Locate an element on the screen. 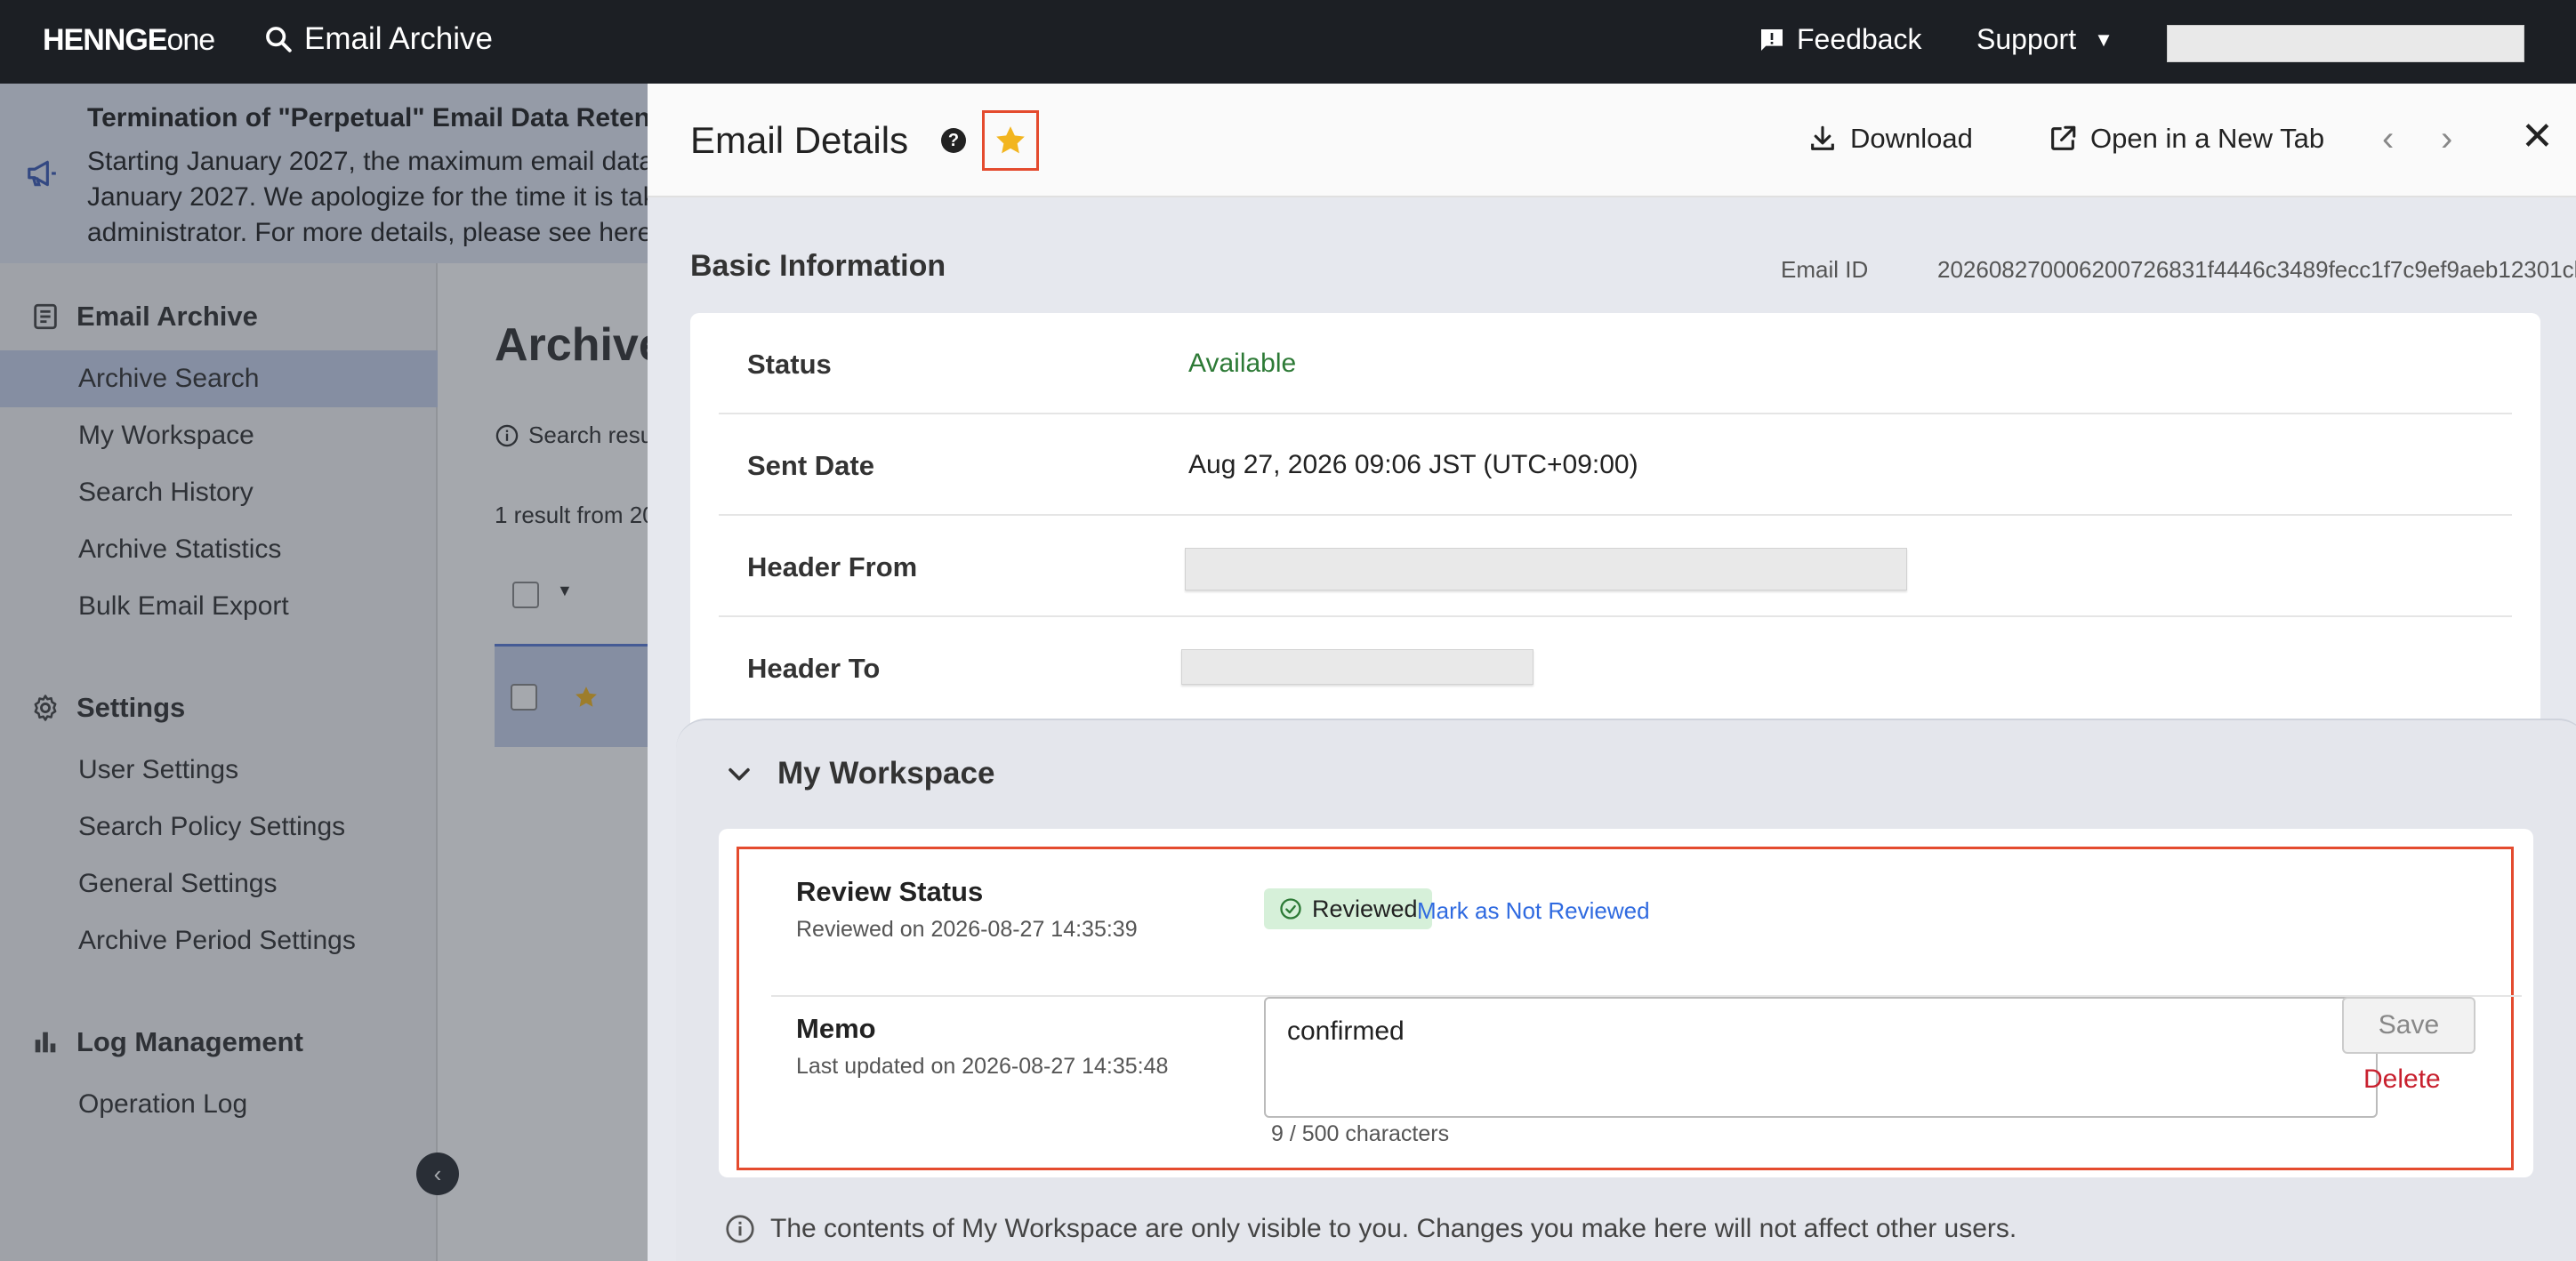  info-row-status: Status Available is located at coordinates (1615, 363).